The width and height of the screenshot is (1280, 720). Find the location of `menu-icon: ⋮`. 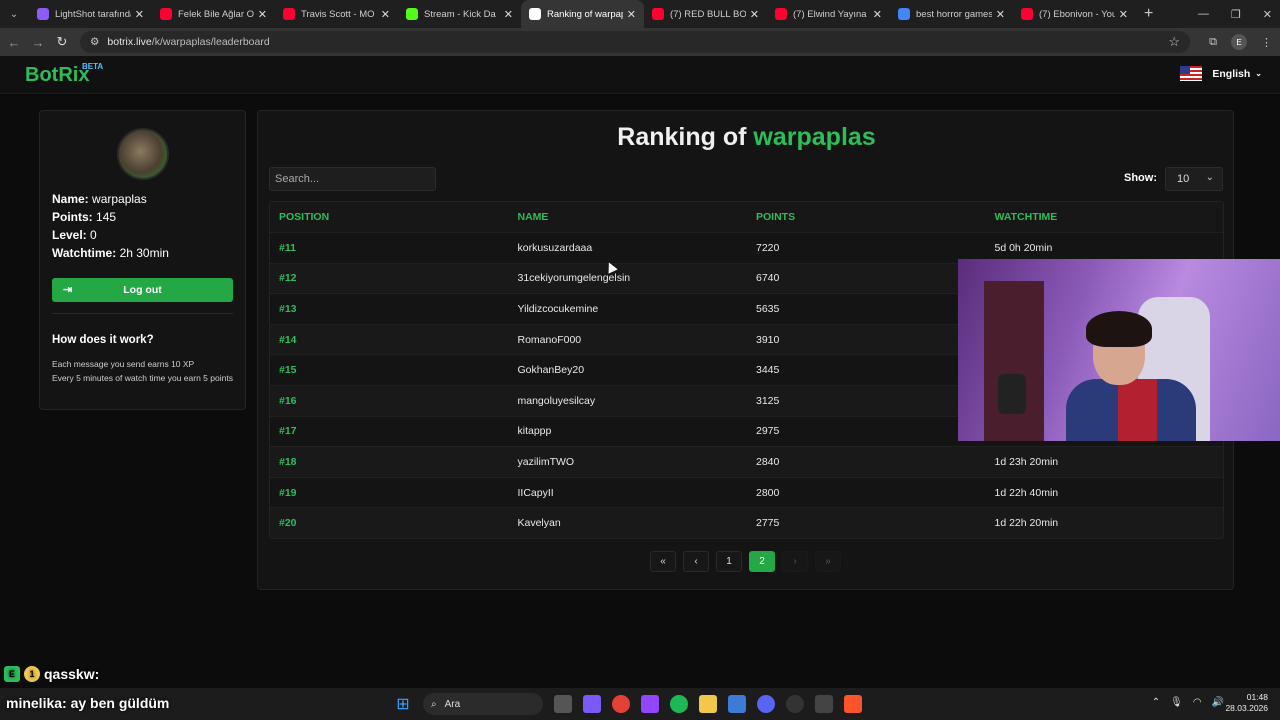

menu-icon: ⋮ is located at coordinates (1266, 42).